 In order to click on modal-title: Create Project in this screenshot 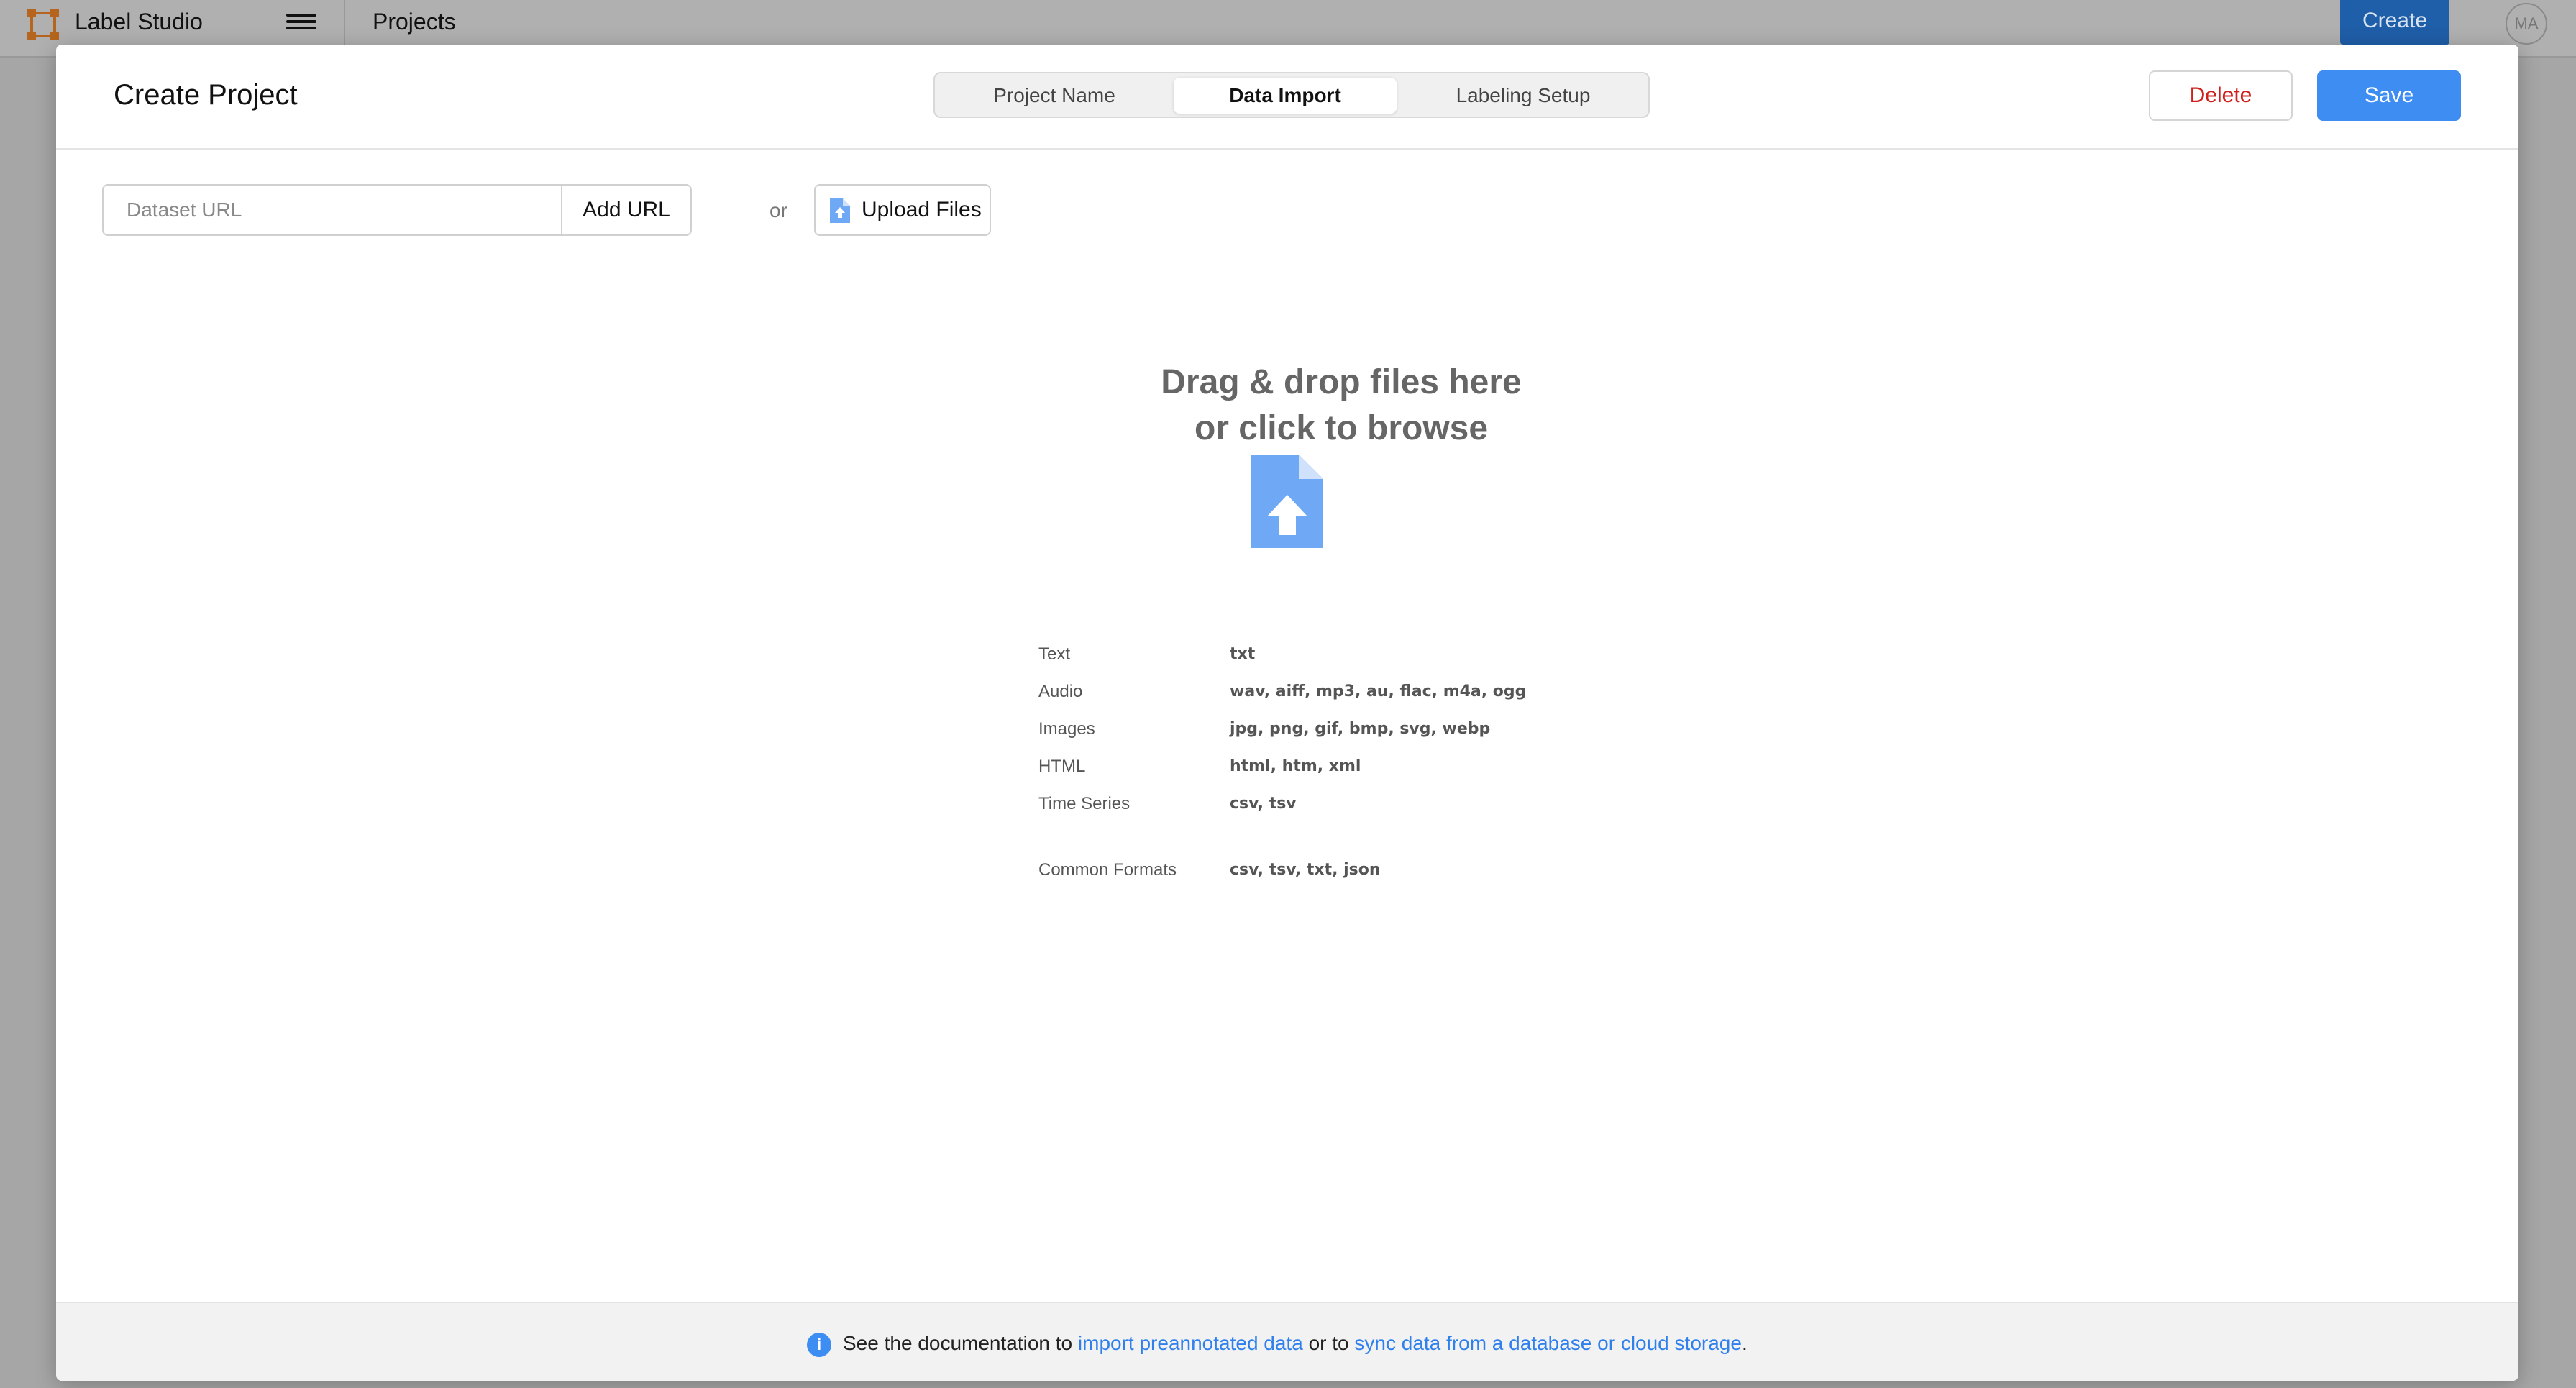, I will do `click(206, 95)`.